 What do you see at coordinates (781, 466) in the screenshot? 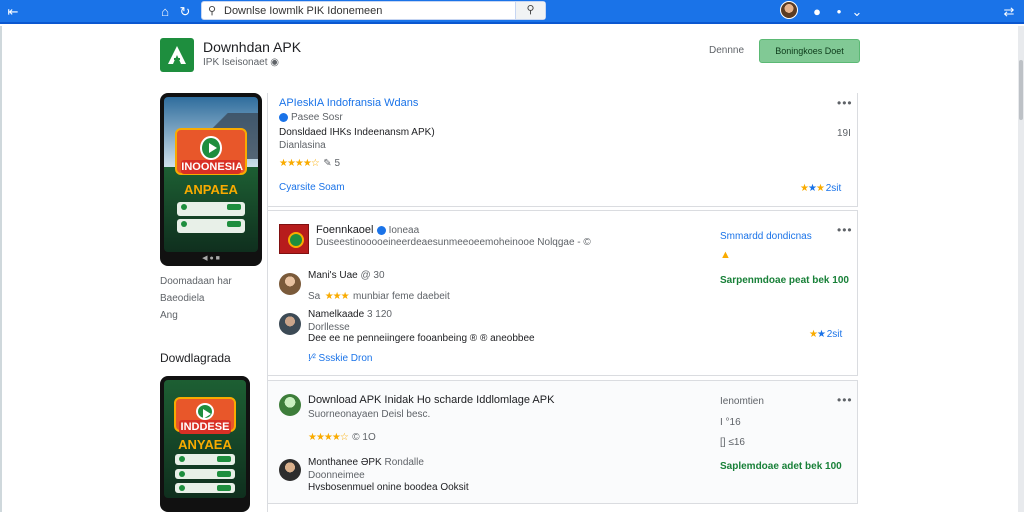
I see `green-note: Saplemdoae adet bek 100` at bounding box center [781, 466].